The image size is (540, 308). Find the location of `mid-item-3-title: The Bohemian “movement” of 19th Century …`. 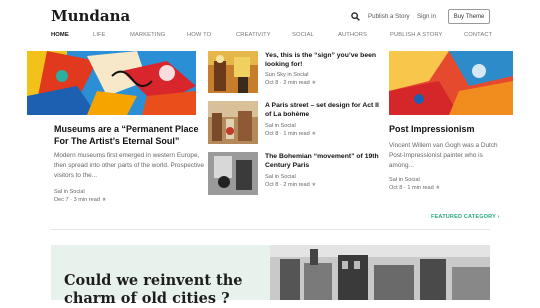

mid-item-3-title: The Bohemian “movement” of 19th Century … is located at coordinates (325, 162).